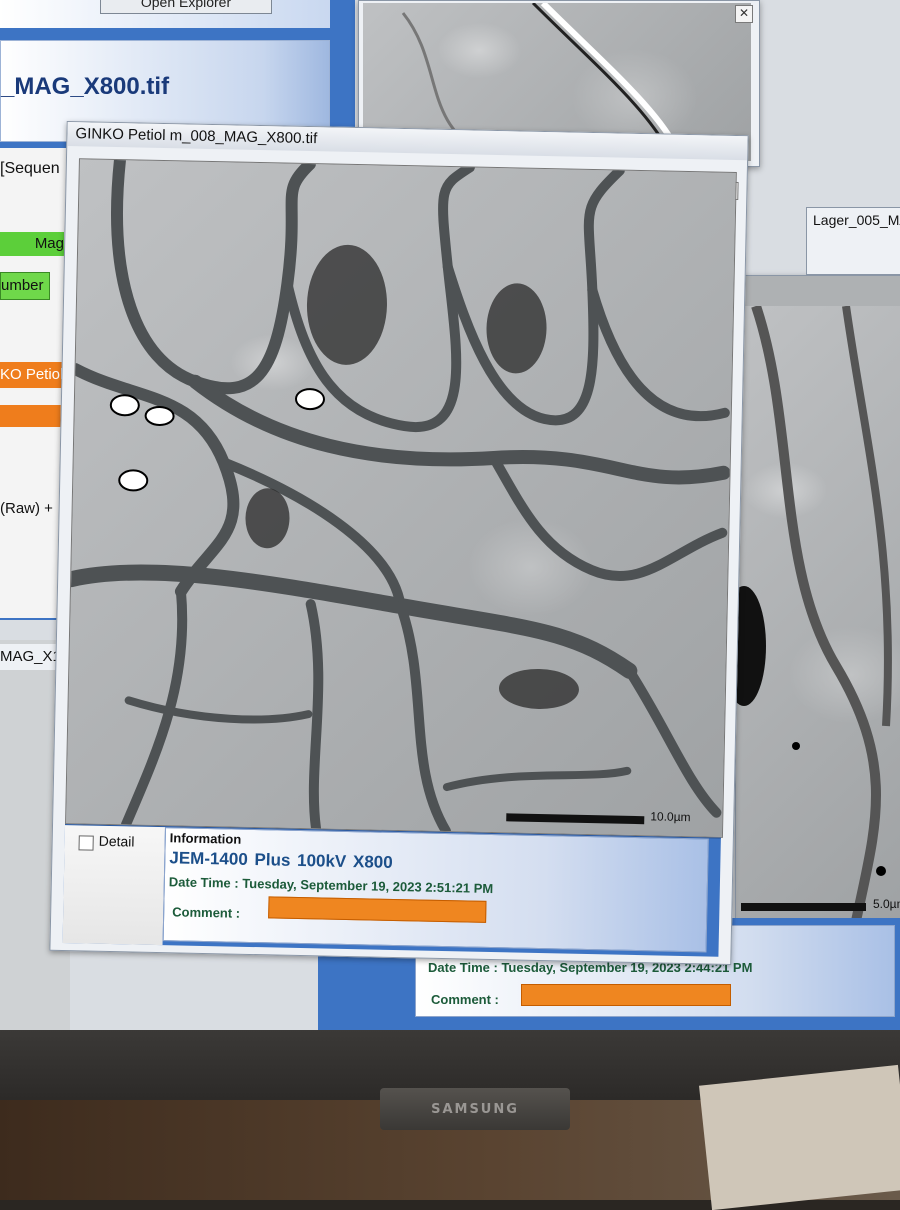 This screenshot has width=900, height=1210. Describe the element at coordinates (26, 508) in the screenshot. I see `raw-mode-label: (Raw) +` at that location.